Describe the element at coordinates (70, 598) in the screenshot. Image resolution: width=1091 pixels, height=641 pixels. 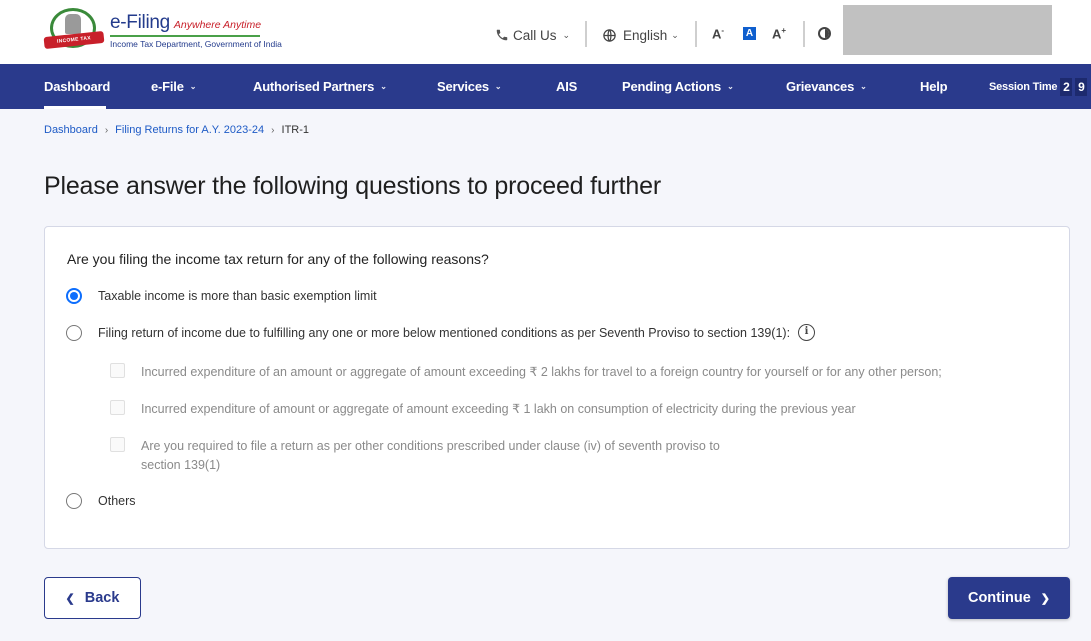
I see `chevron-left-icon: ❮` at that location.